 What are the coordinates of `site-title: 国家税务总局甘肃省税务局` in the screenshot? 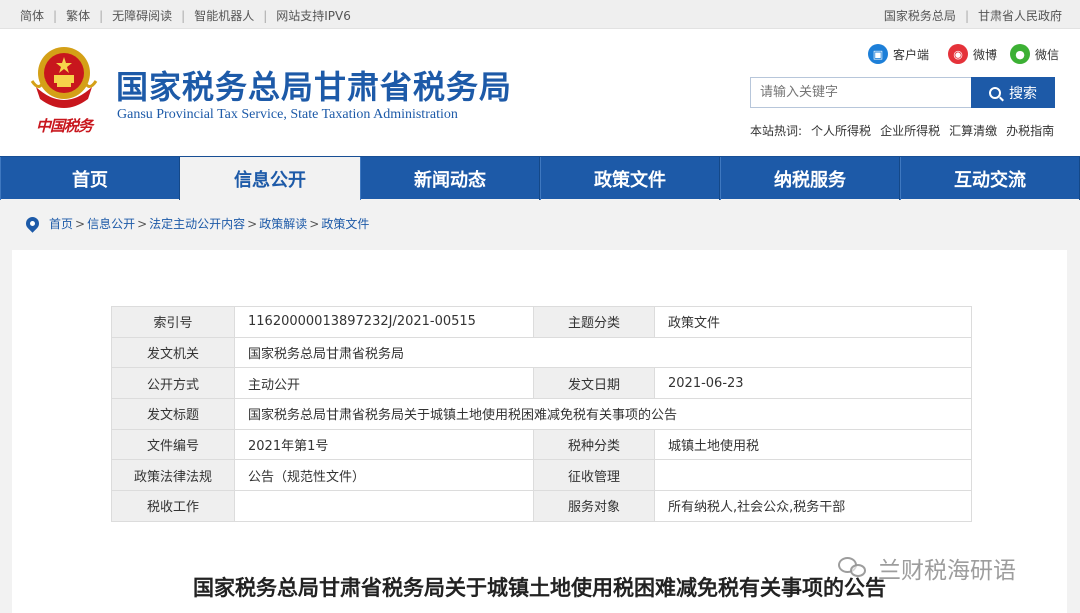 It's located at (314, 85).